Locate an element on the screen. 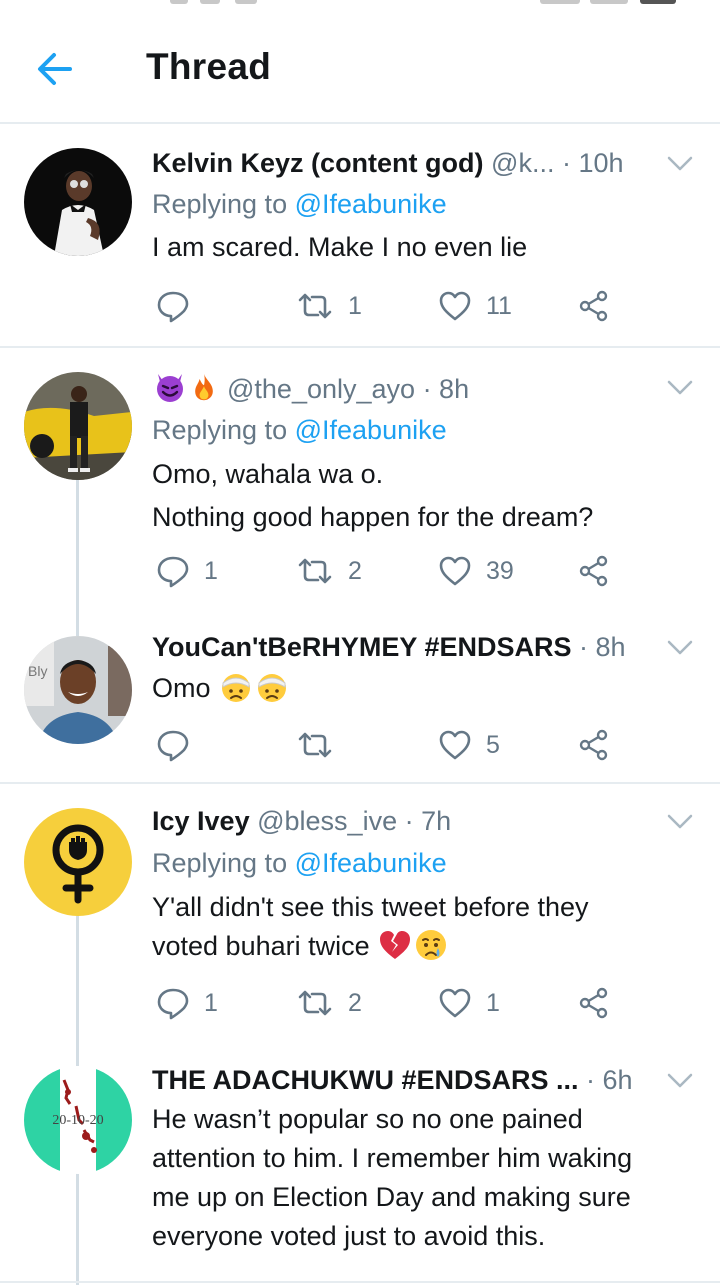 The height and width of the screenshot is (1285, 720). status-bar is located at coordinates (360, 5).